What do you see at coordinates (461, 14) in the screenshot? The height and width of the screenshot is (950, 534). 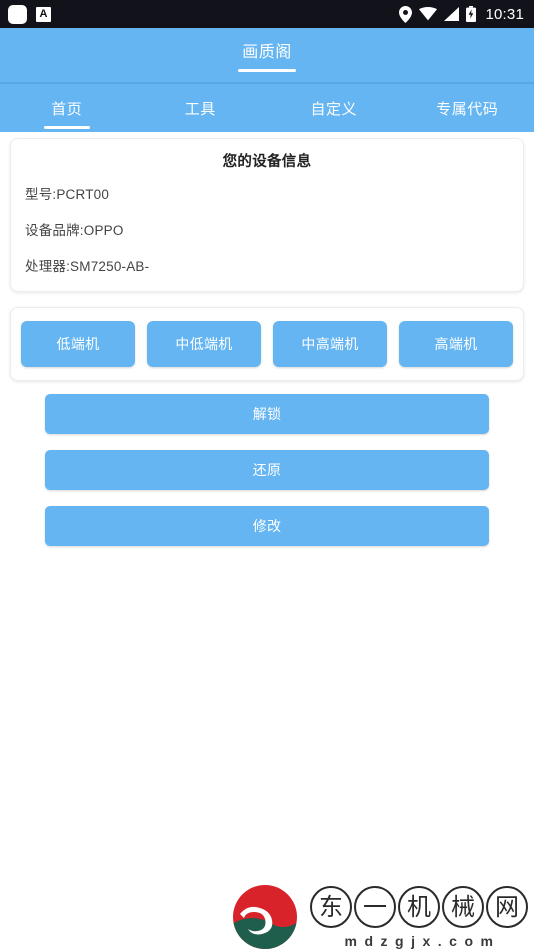 I see `status-bar-right: 10:31` at bounding box center [461, 14].